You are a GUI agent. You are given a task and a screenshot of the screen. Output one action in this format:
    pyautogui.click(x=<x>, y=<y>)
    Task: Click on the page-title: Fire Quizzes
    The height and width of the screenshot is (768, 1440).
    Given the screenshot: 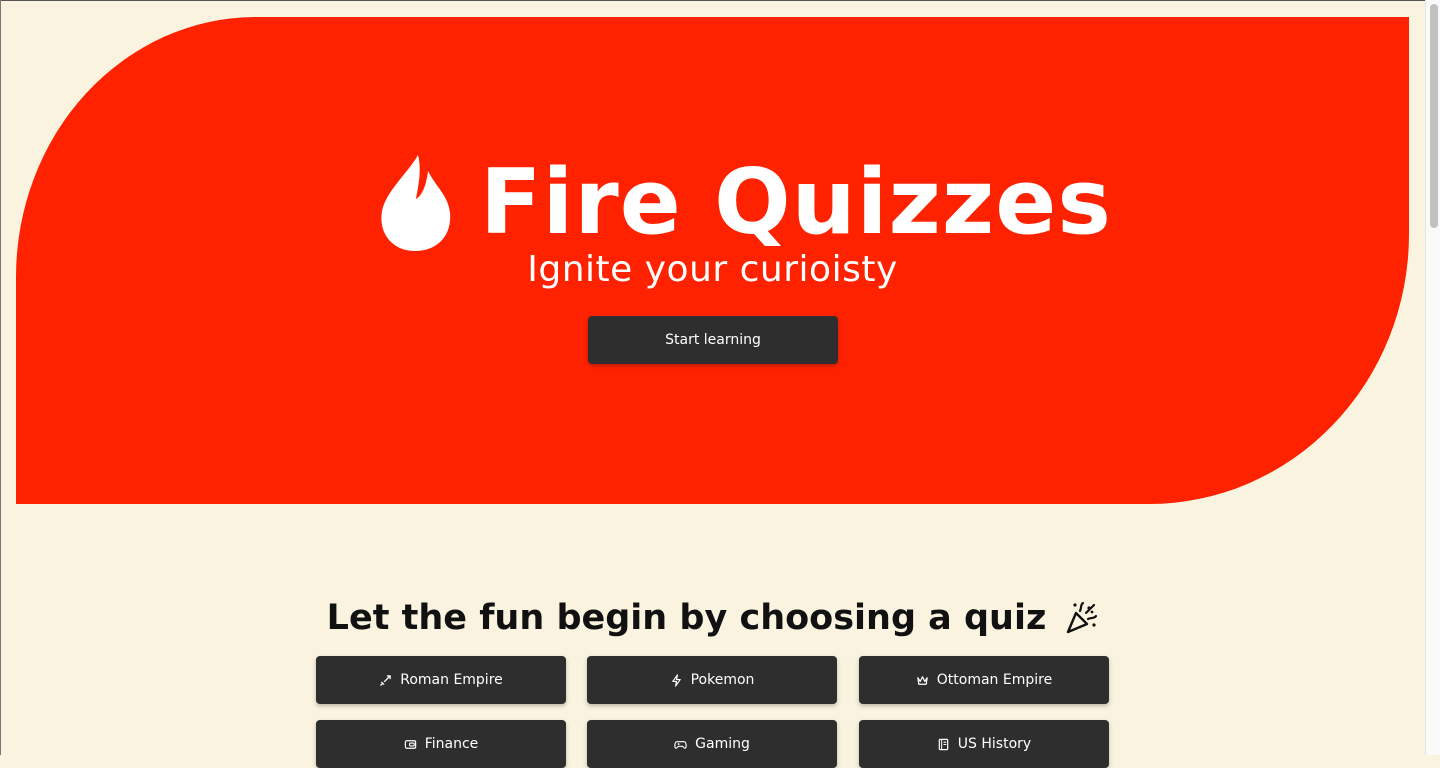 What is the action you would take?
    pyautogui.click(x=796, y=202)
    